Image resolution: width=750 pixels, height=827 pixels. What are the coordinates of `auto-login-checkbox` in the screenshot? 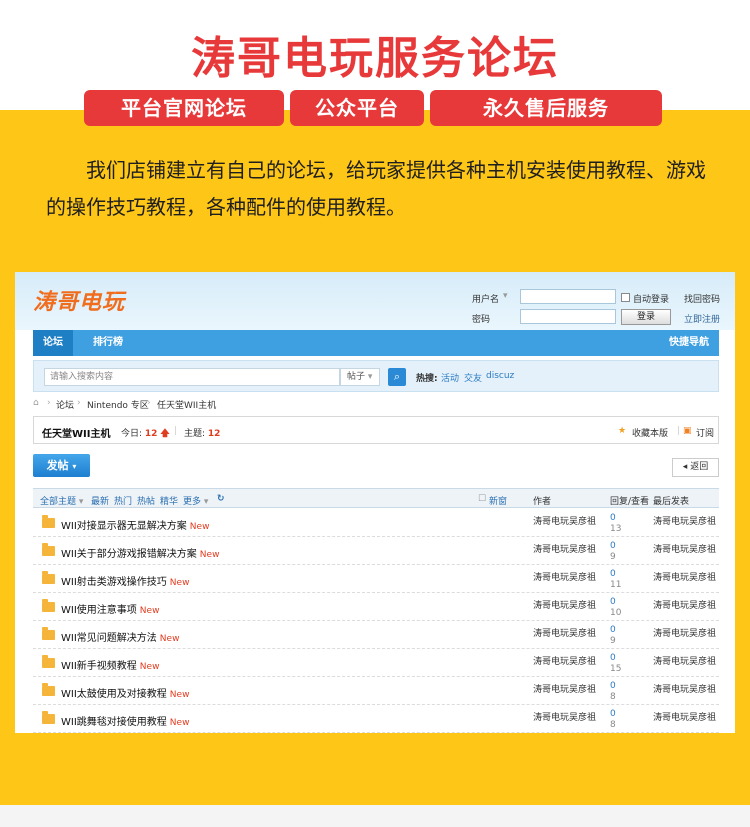 It's located at (625, 297).